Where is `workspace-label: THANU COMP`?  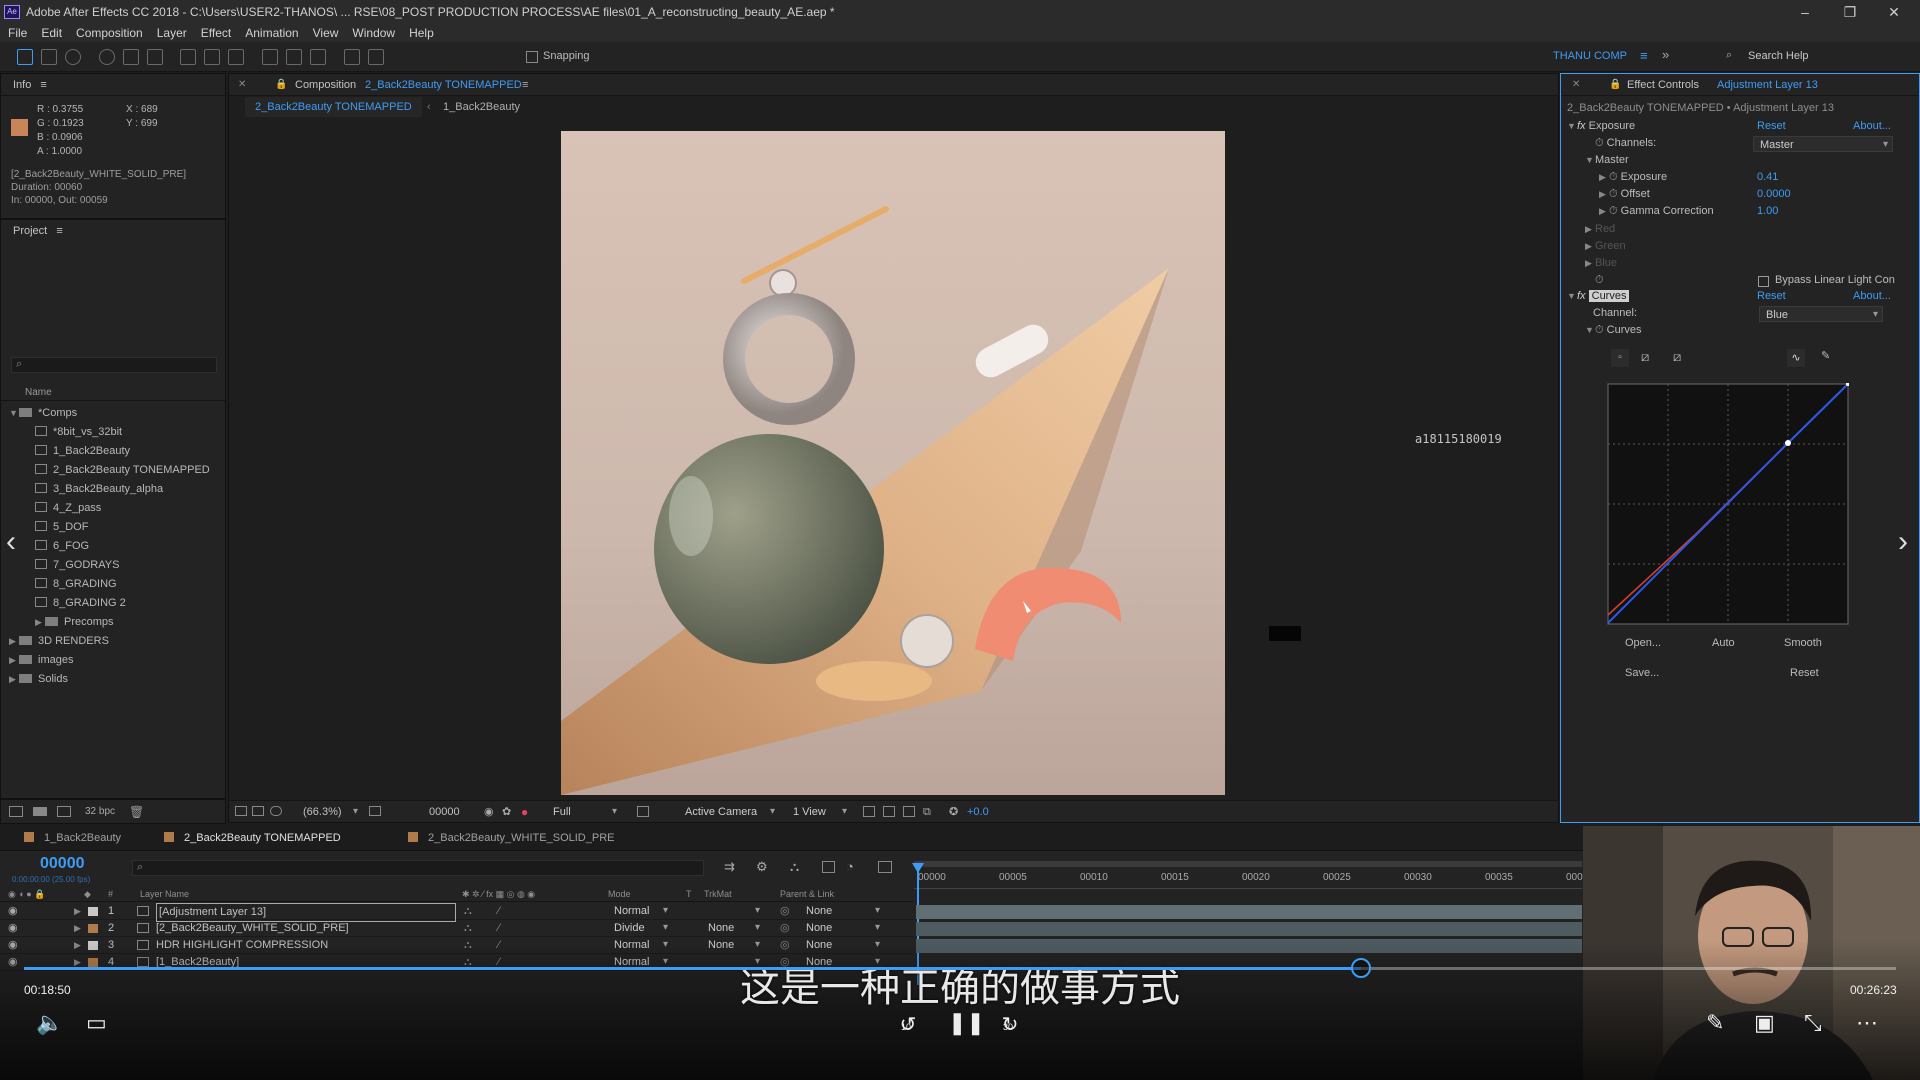
workspace-label: THANU COMP is located at coordinates (1590, 56).